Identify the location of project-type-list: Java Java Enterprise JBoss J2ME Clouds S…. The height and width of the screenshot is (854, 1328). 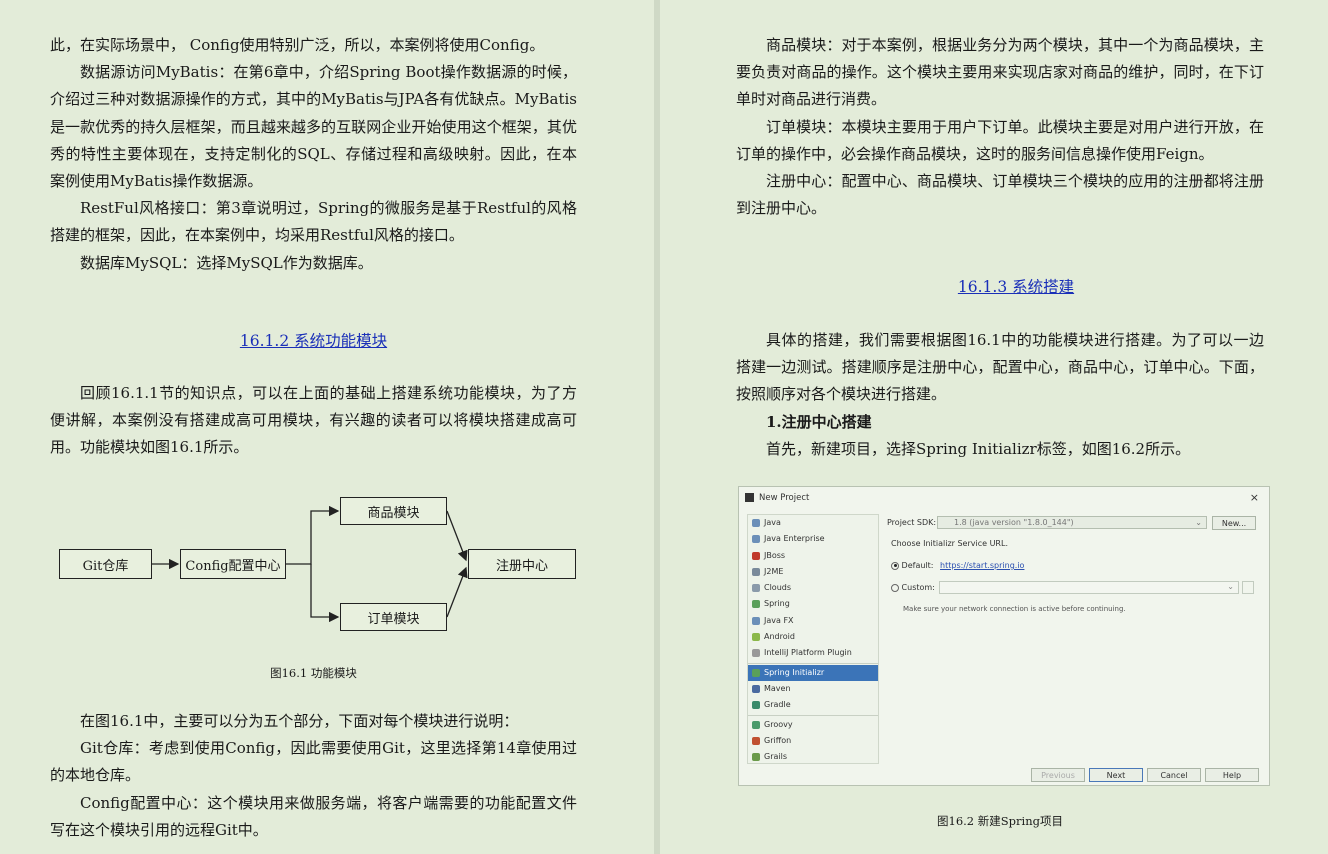
(813, 639).